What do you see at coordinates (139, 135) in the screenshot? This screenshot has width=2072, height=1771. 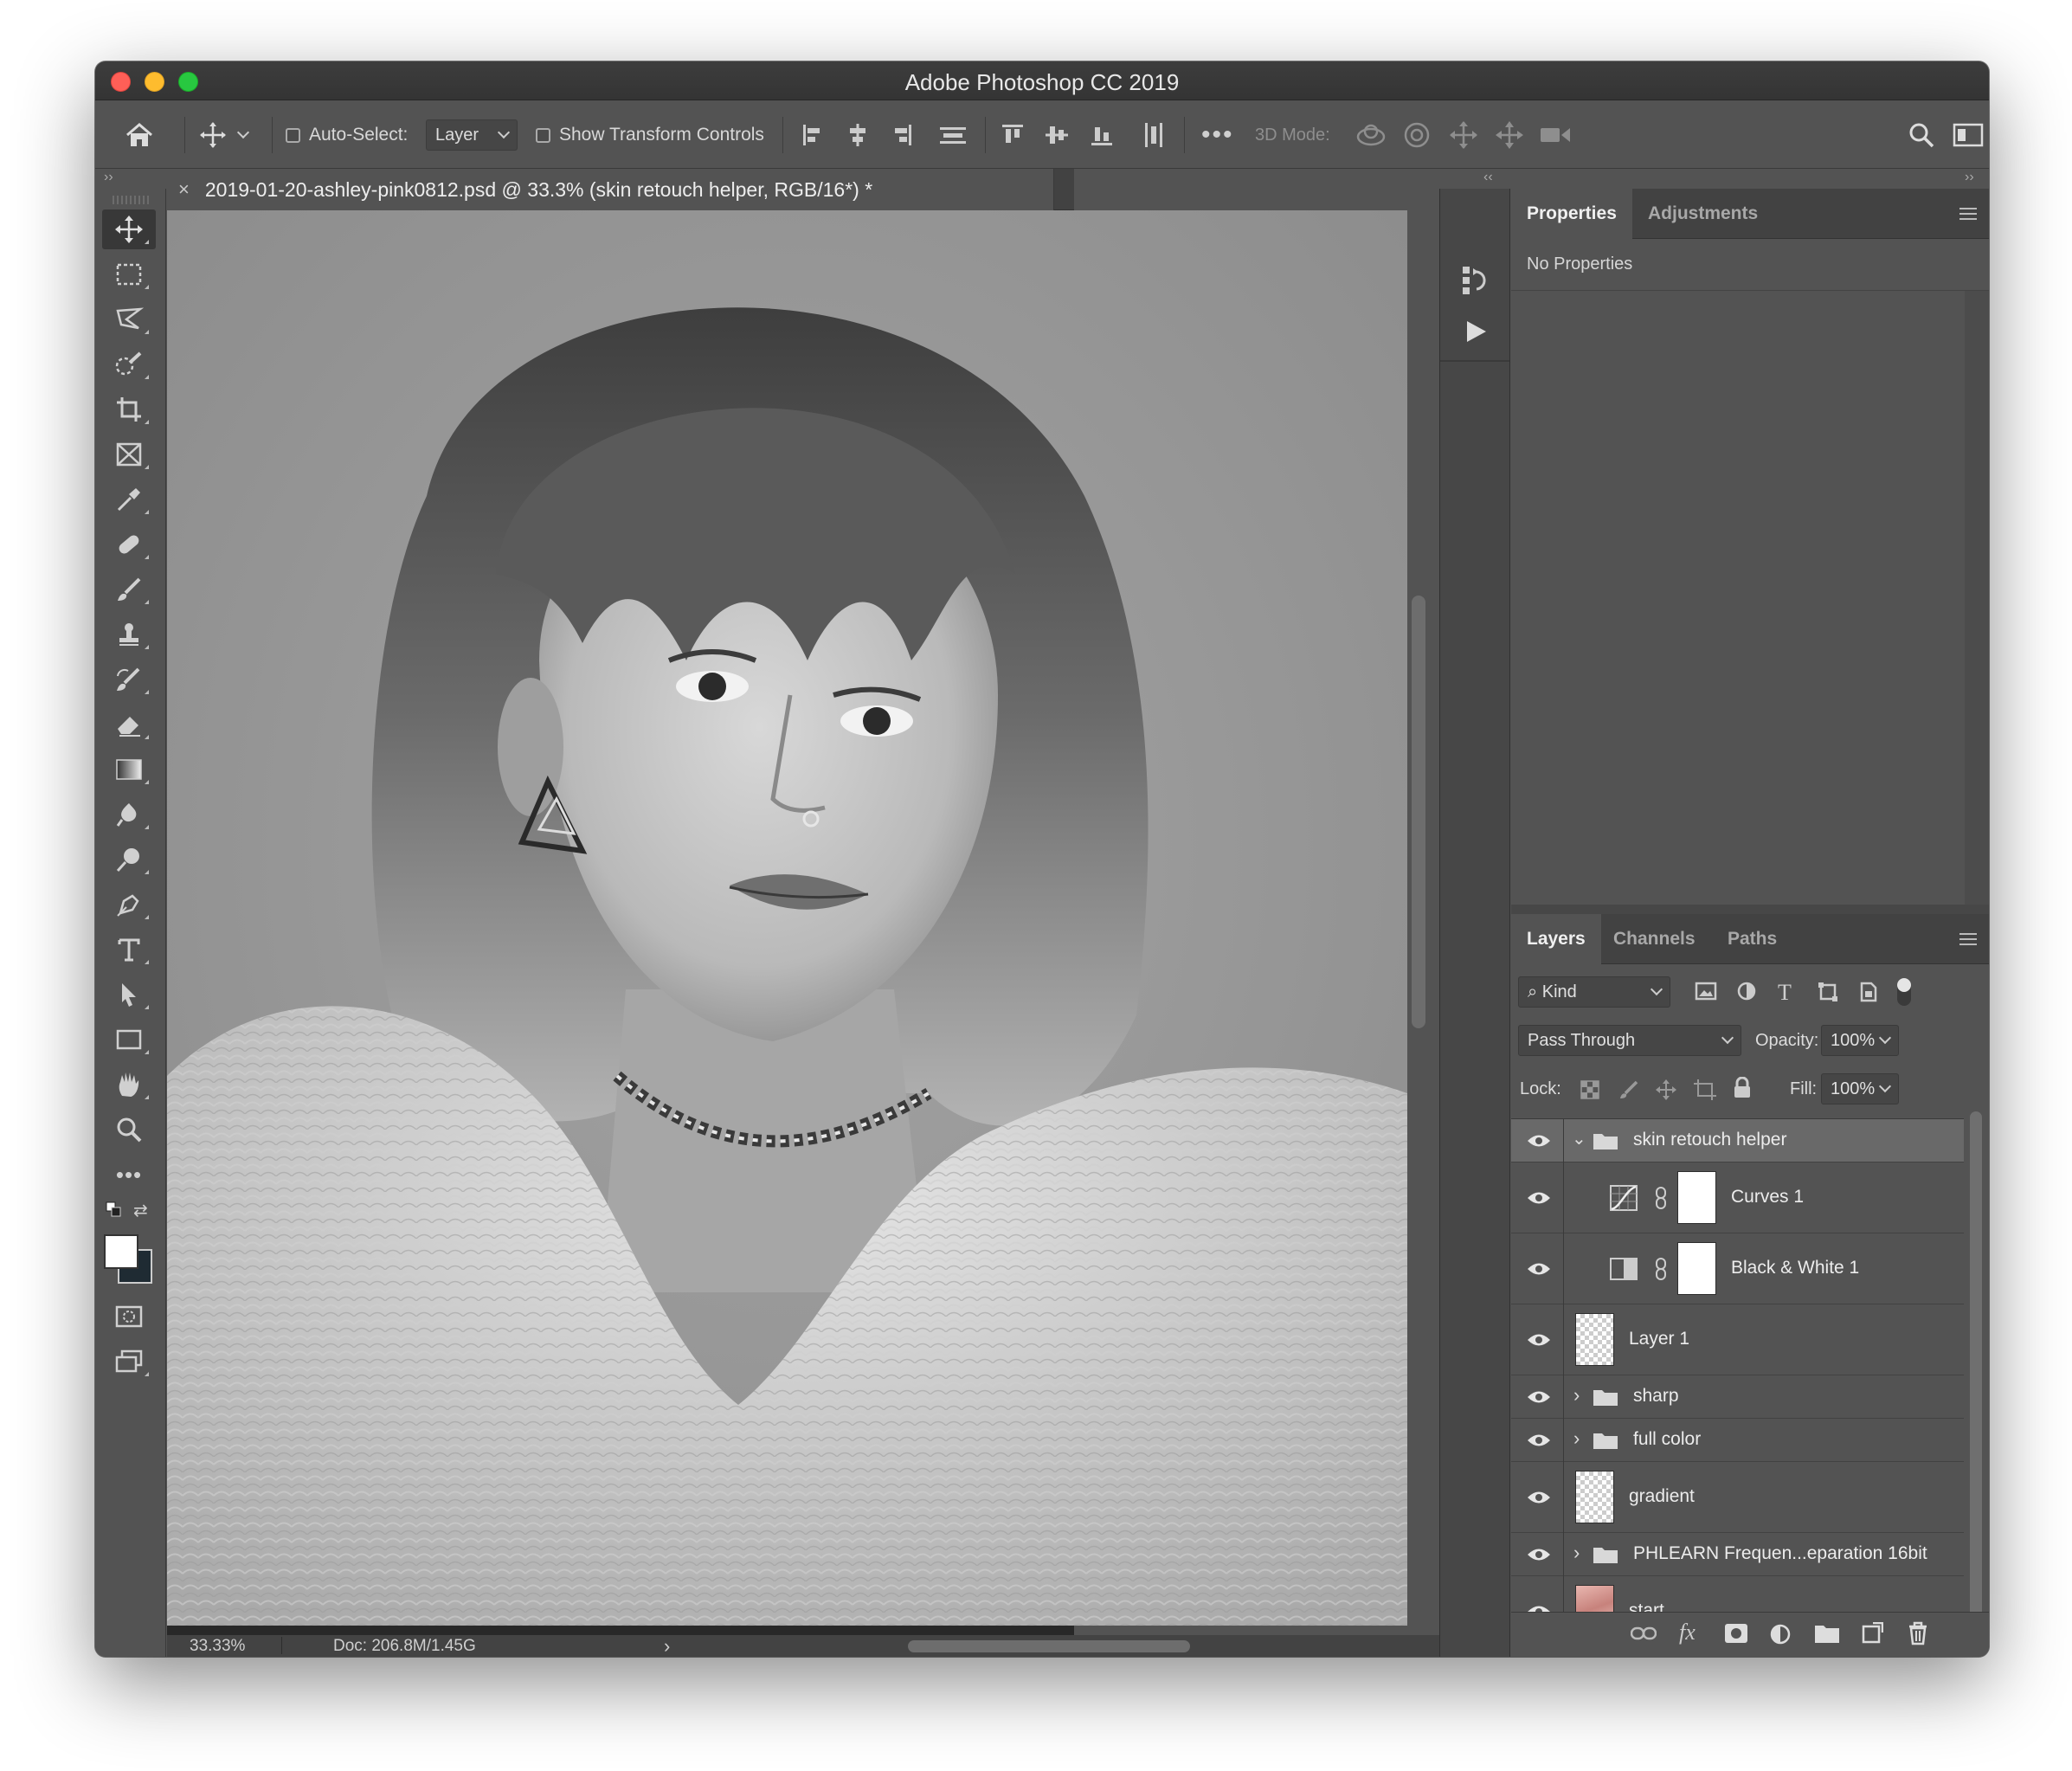 I see `home-icon` at bounding box center [139, 135].